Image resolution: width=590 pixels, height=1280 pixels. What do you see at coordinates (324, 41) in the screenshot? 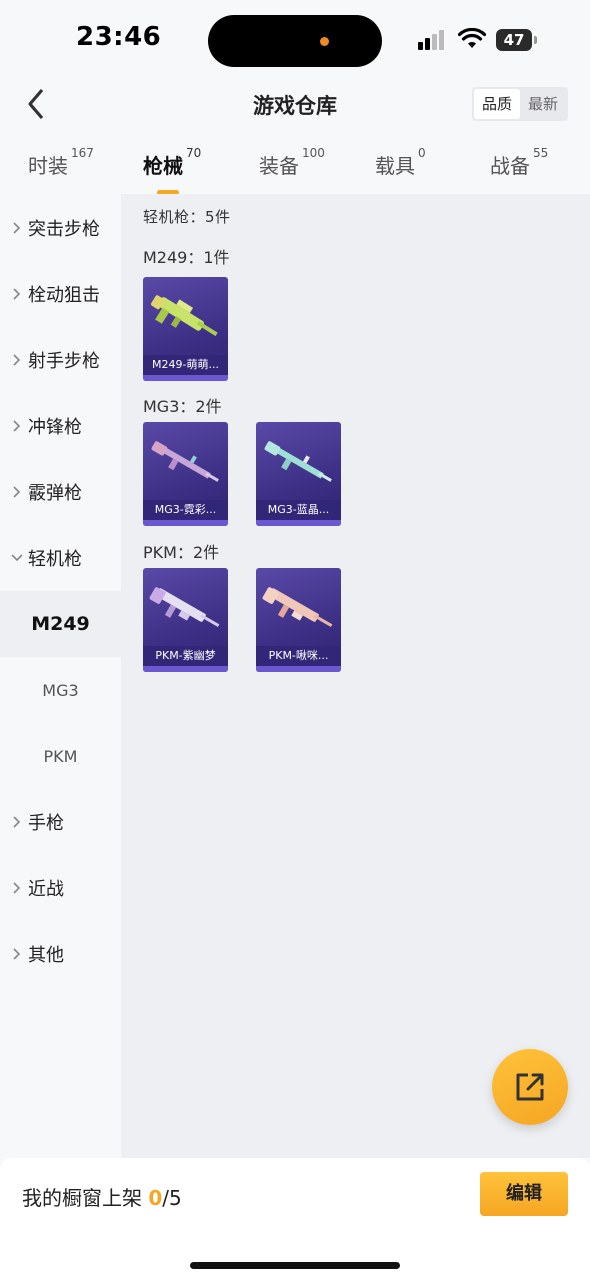
I see `island-indicator` at bounding box center [324, 41].